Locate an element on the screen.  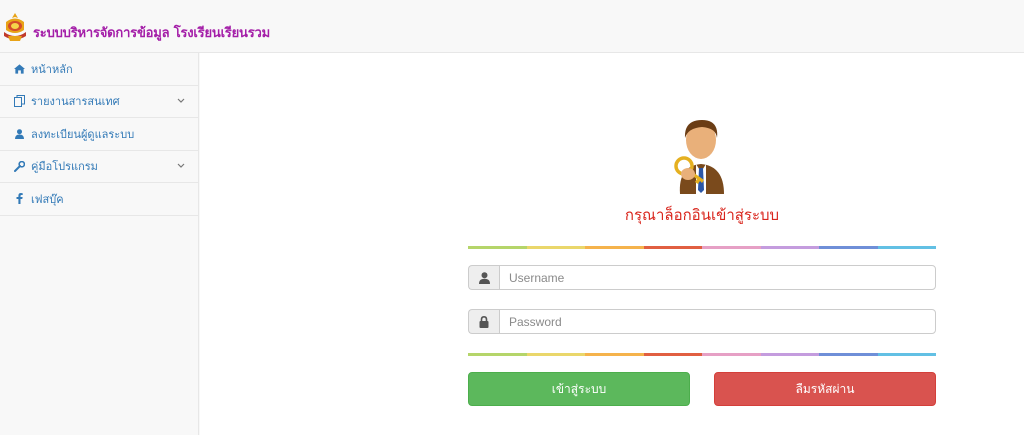
login-button: เข้าสู่ระบบ is located at coordinates (579, 389).